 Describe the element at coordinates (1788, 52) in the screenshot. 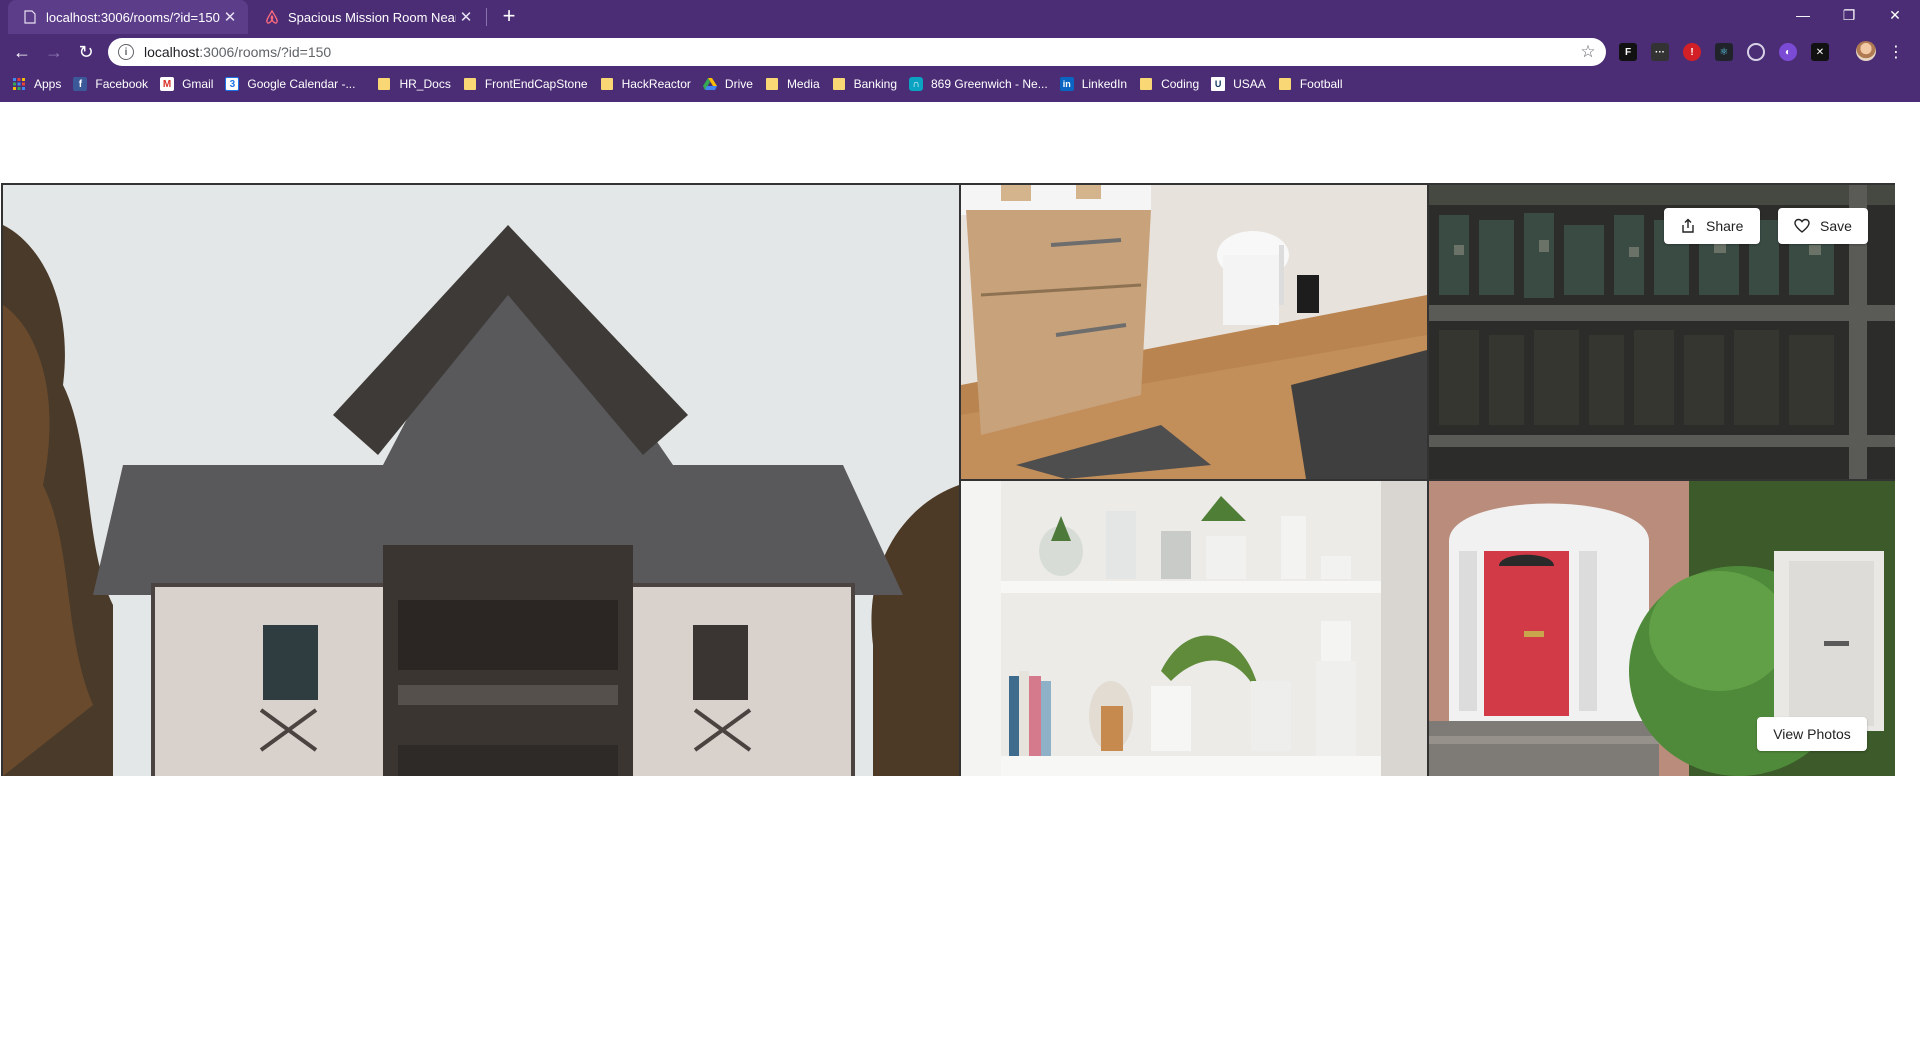

I see `extension-purple-icon: ◐` at that location.